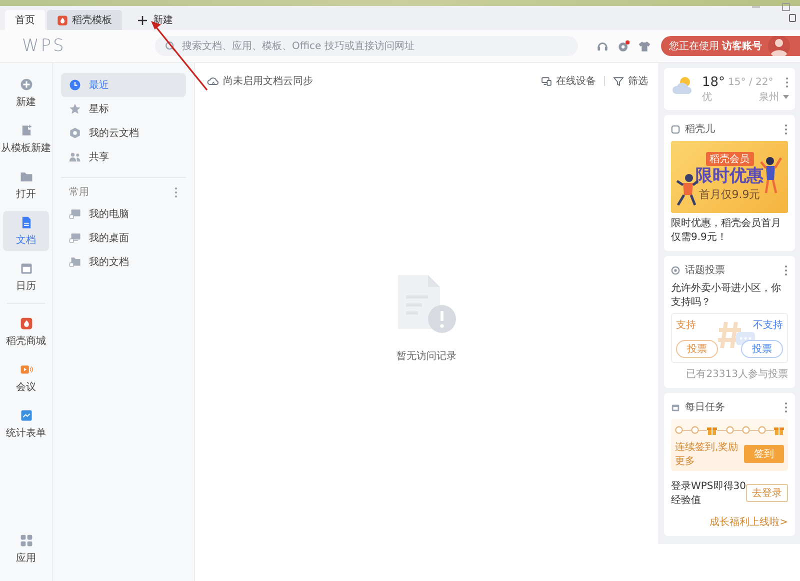  What do you see at coordinates (26, 185) in the screenshot?
I see `nav-item: 打开` at bounding box center [26, 185].